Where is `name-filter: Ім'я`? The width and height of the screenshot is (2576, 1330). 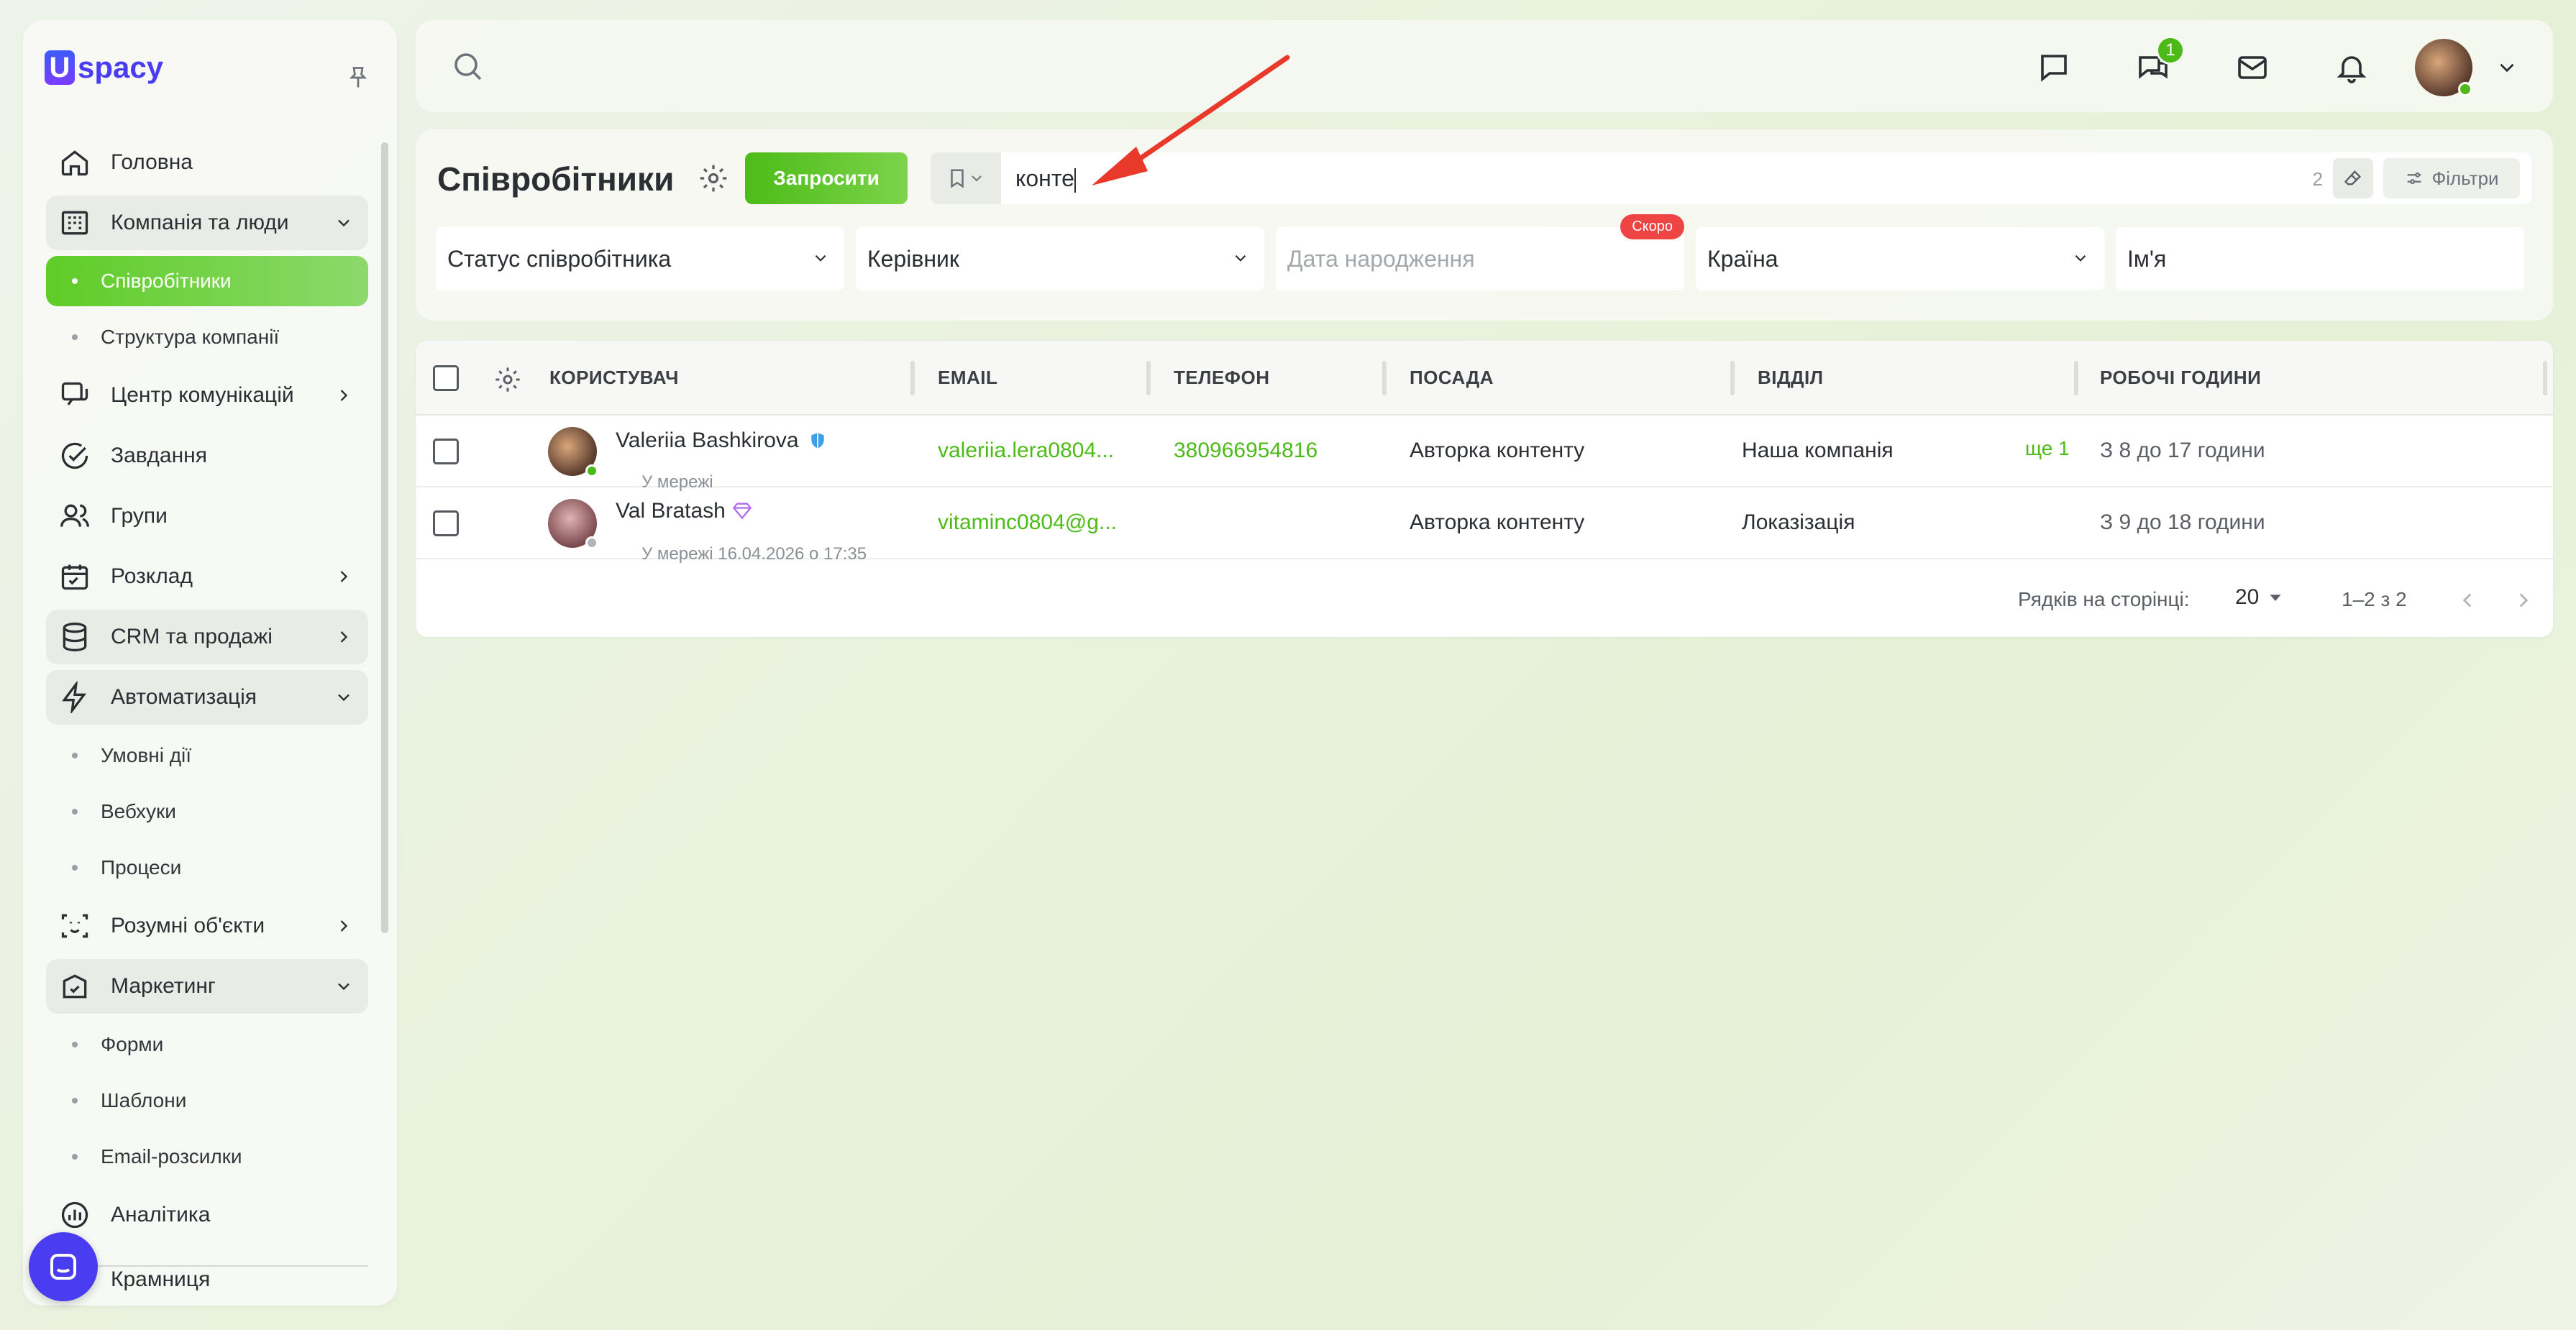
name-filter: Ім'я is located at coordinates (2320, 258).